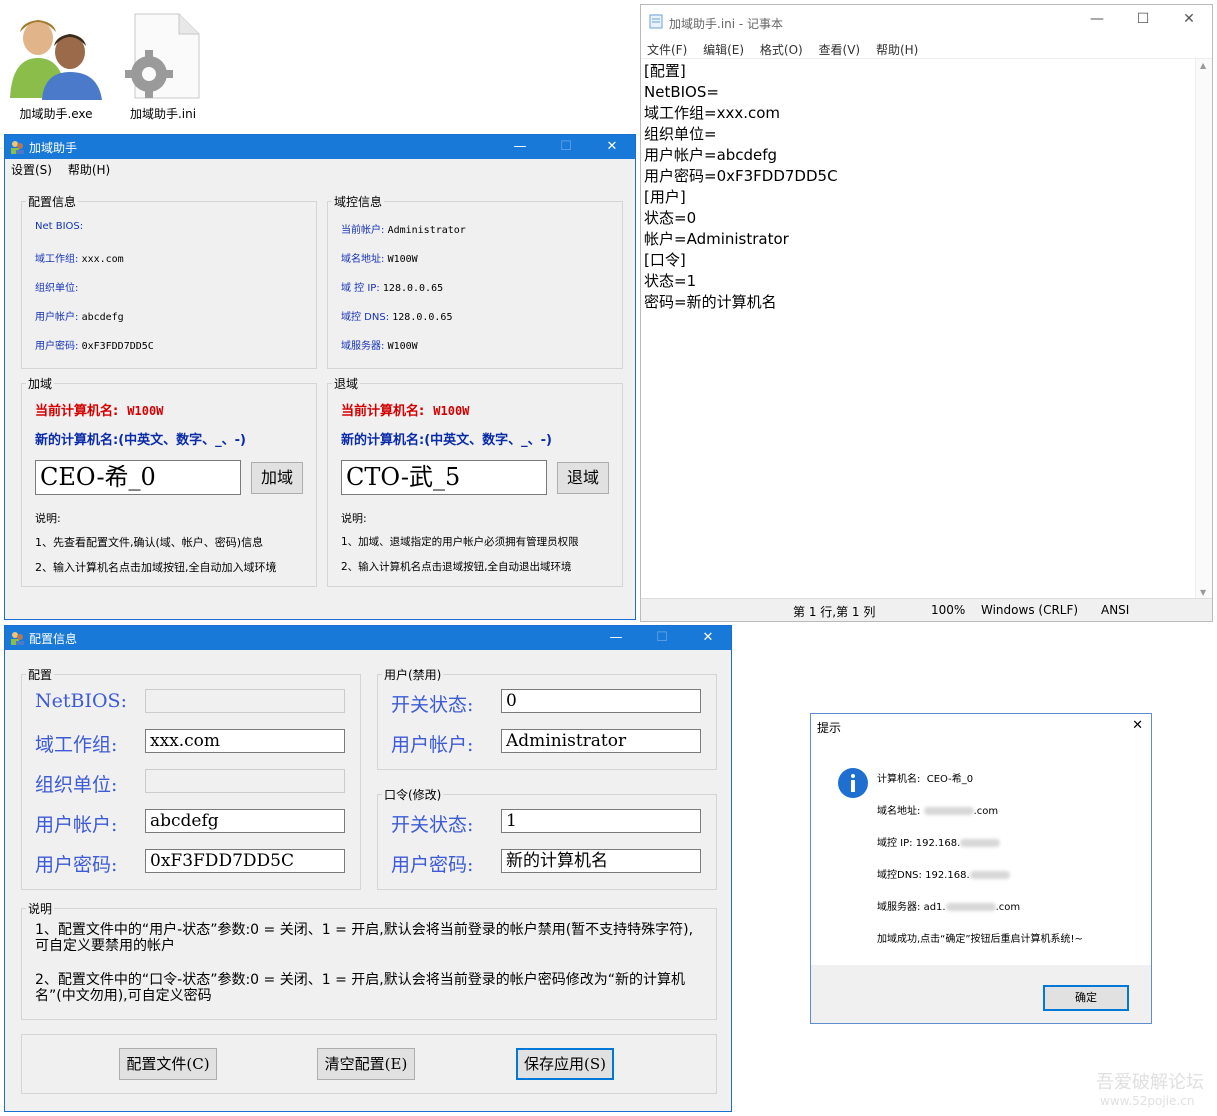 This screenshot has width=1217, height=1116. I want to click on dc-row-domain: 域名地址: W100W, so click(379, 259).